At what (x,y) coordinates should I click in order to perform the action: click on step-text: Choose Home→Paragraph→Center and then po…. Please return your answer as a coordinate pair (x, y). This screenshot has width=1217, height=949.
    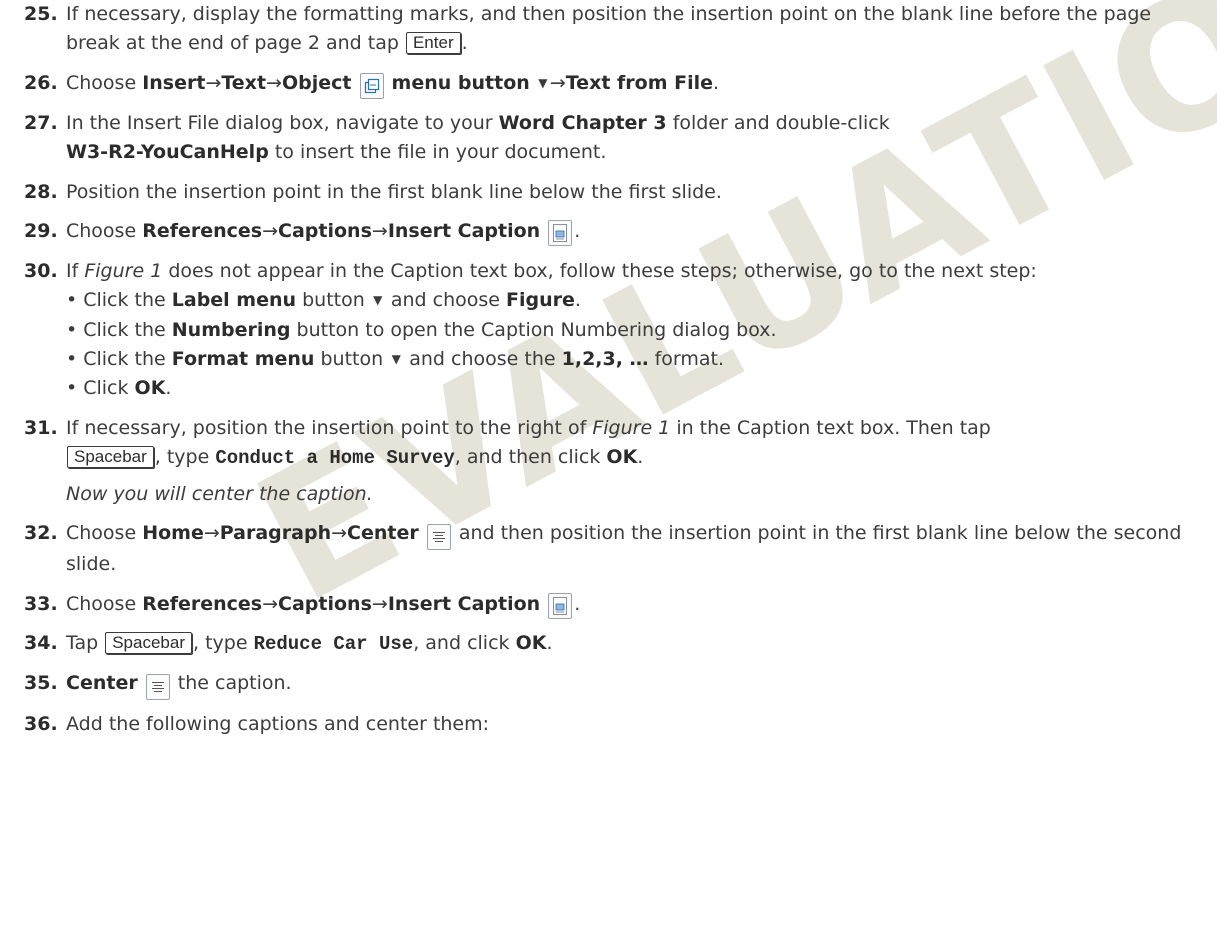
    Looking at the image, I should click on (624, 549).